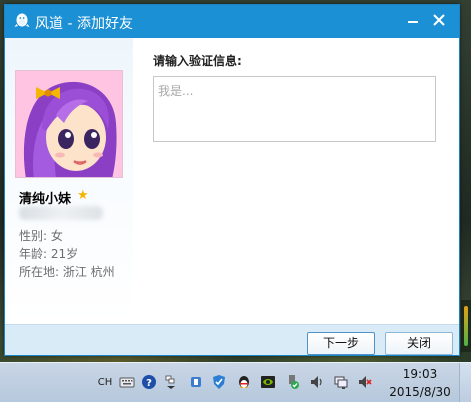 The width and height of the screenshot is (471, 402). I want to click on qq-penguin-icon, so click(244, 382).